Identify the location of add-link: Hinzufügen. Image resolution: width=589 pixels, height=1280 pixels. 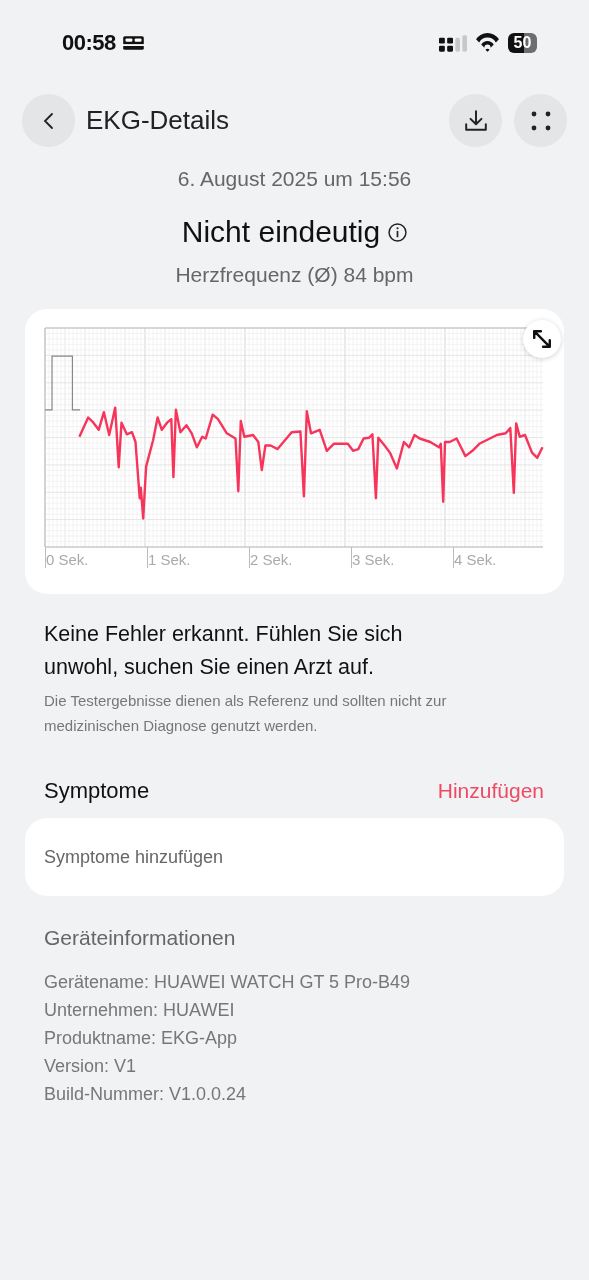
(490, 791).